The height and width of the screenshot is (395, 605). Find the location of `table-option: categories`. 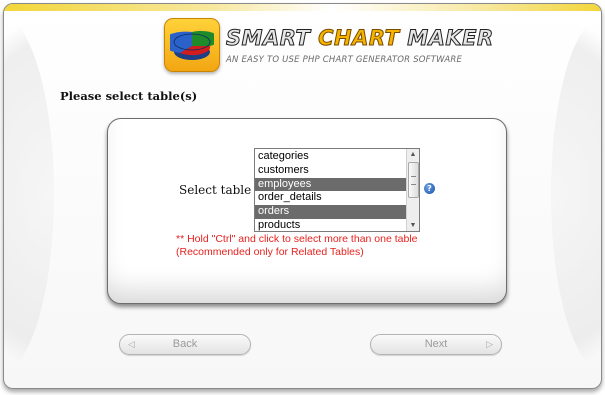

table-option: categories is located at coordinates (330, 157).